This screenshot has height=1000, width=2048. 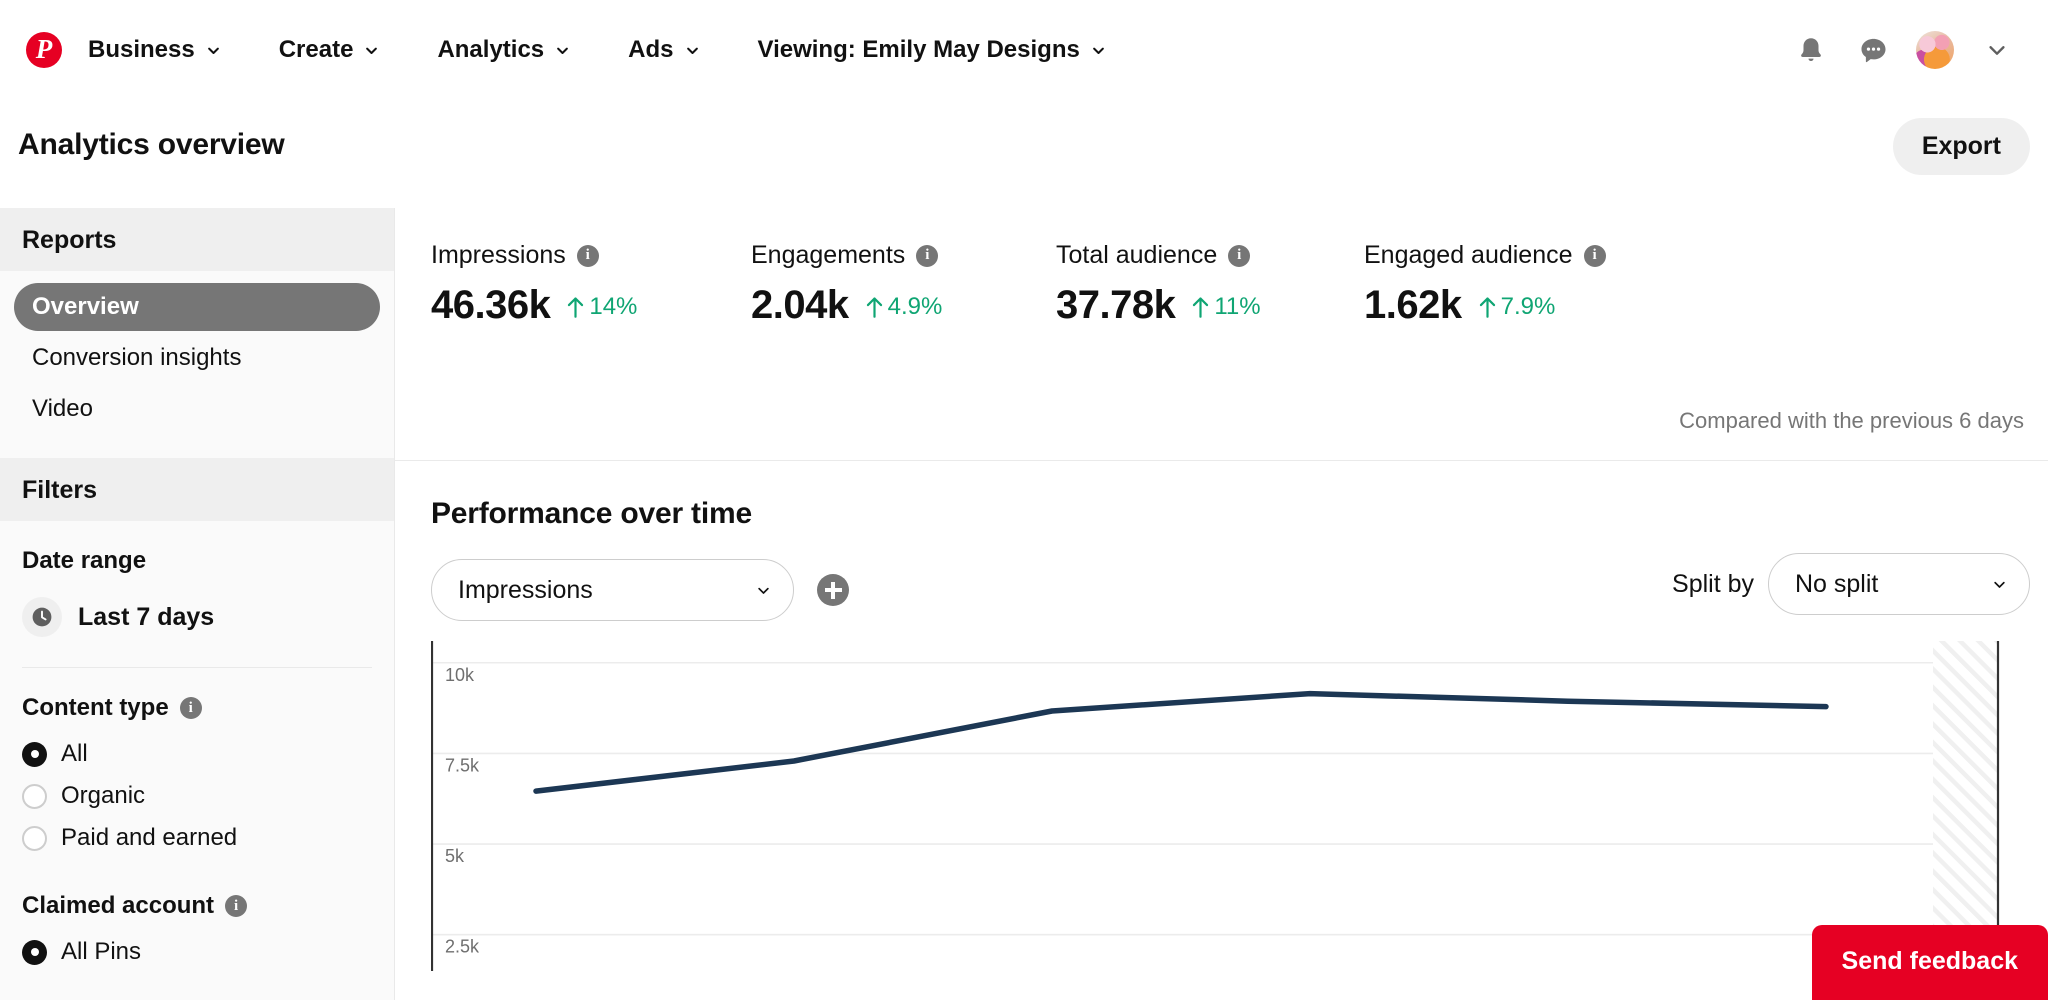 I want to click on metric-value-engaged-audience: 1.62k, so click(x=1413, y=305).